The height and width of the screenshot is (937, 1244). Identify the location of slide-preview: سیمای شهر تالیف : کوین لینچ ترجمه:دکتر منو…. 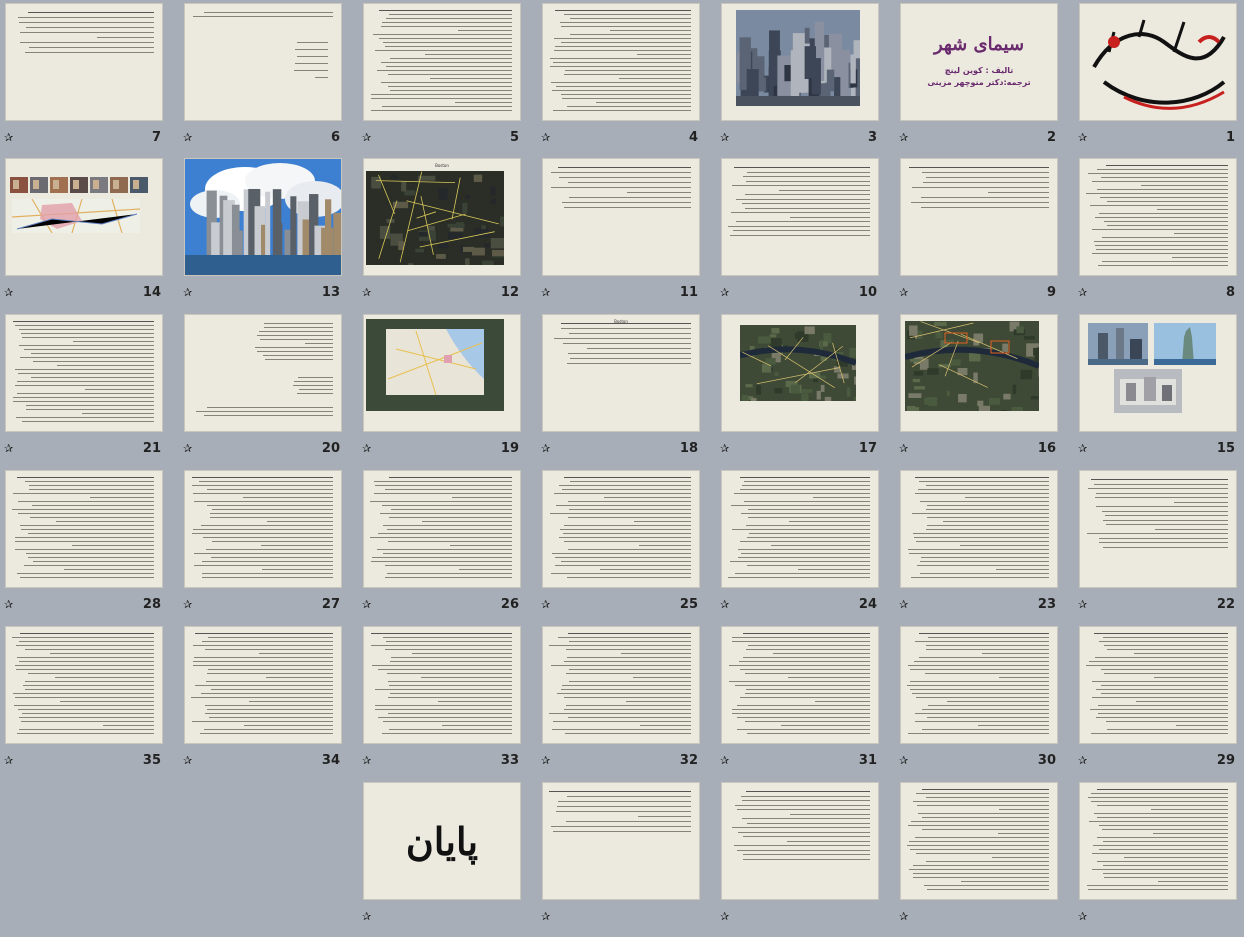
(979, 62).